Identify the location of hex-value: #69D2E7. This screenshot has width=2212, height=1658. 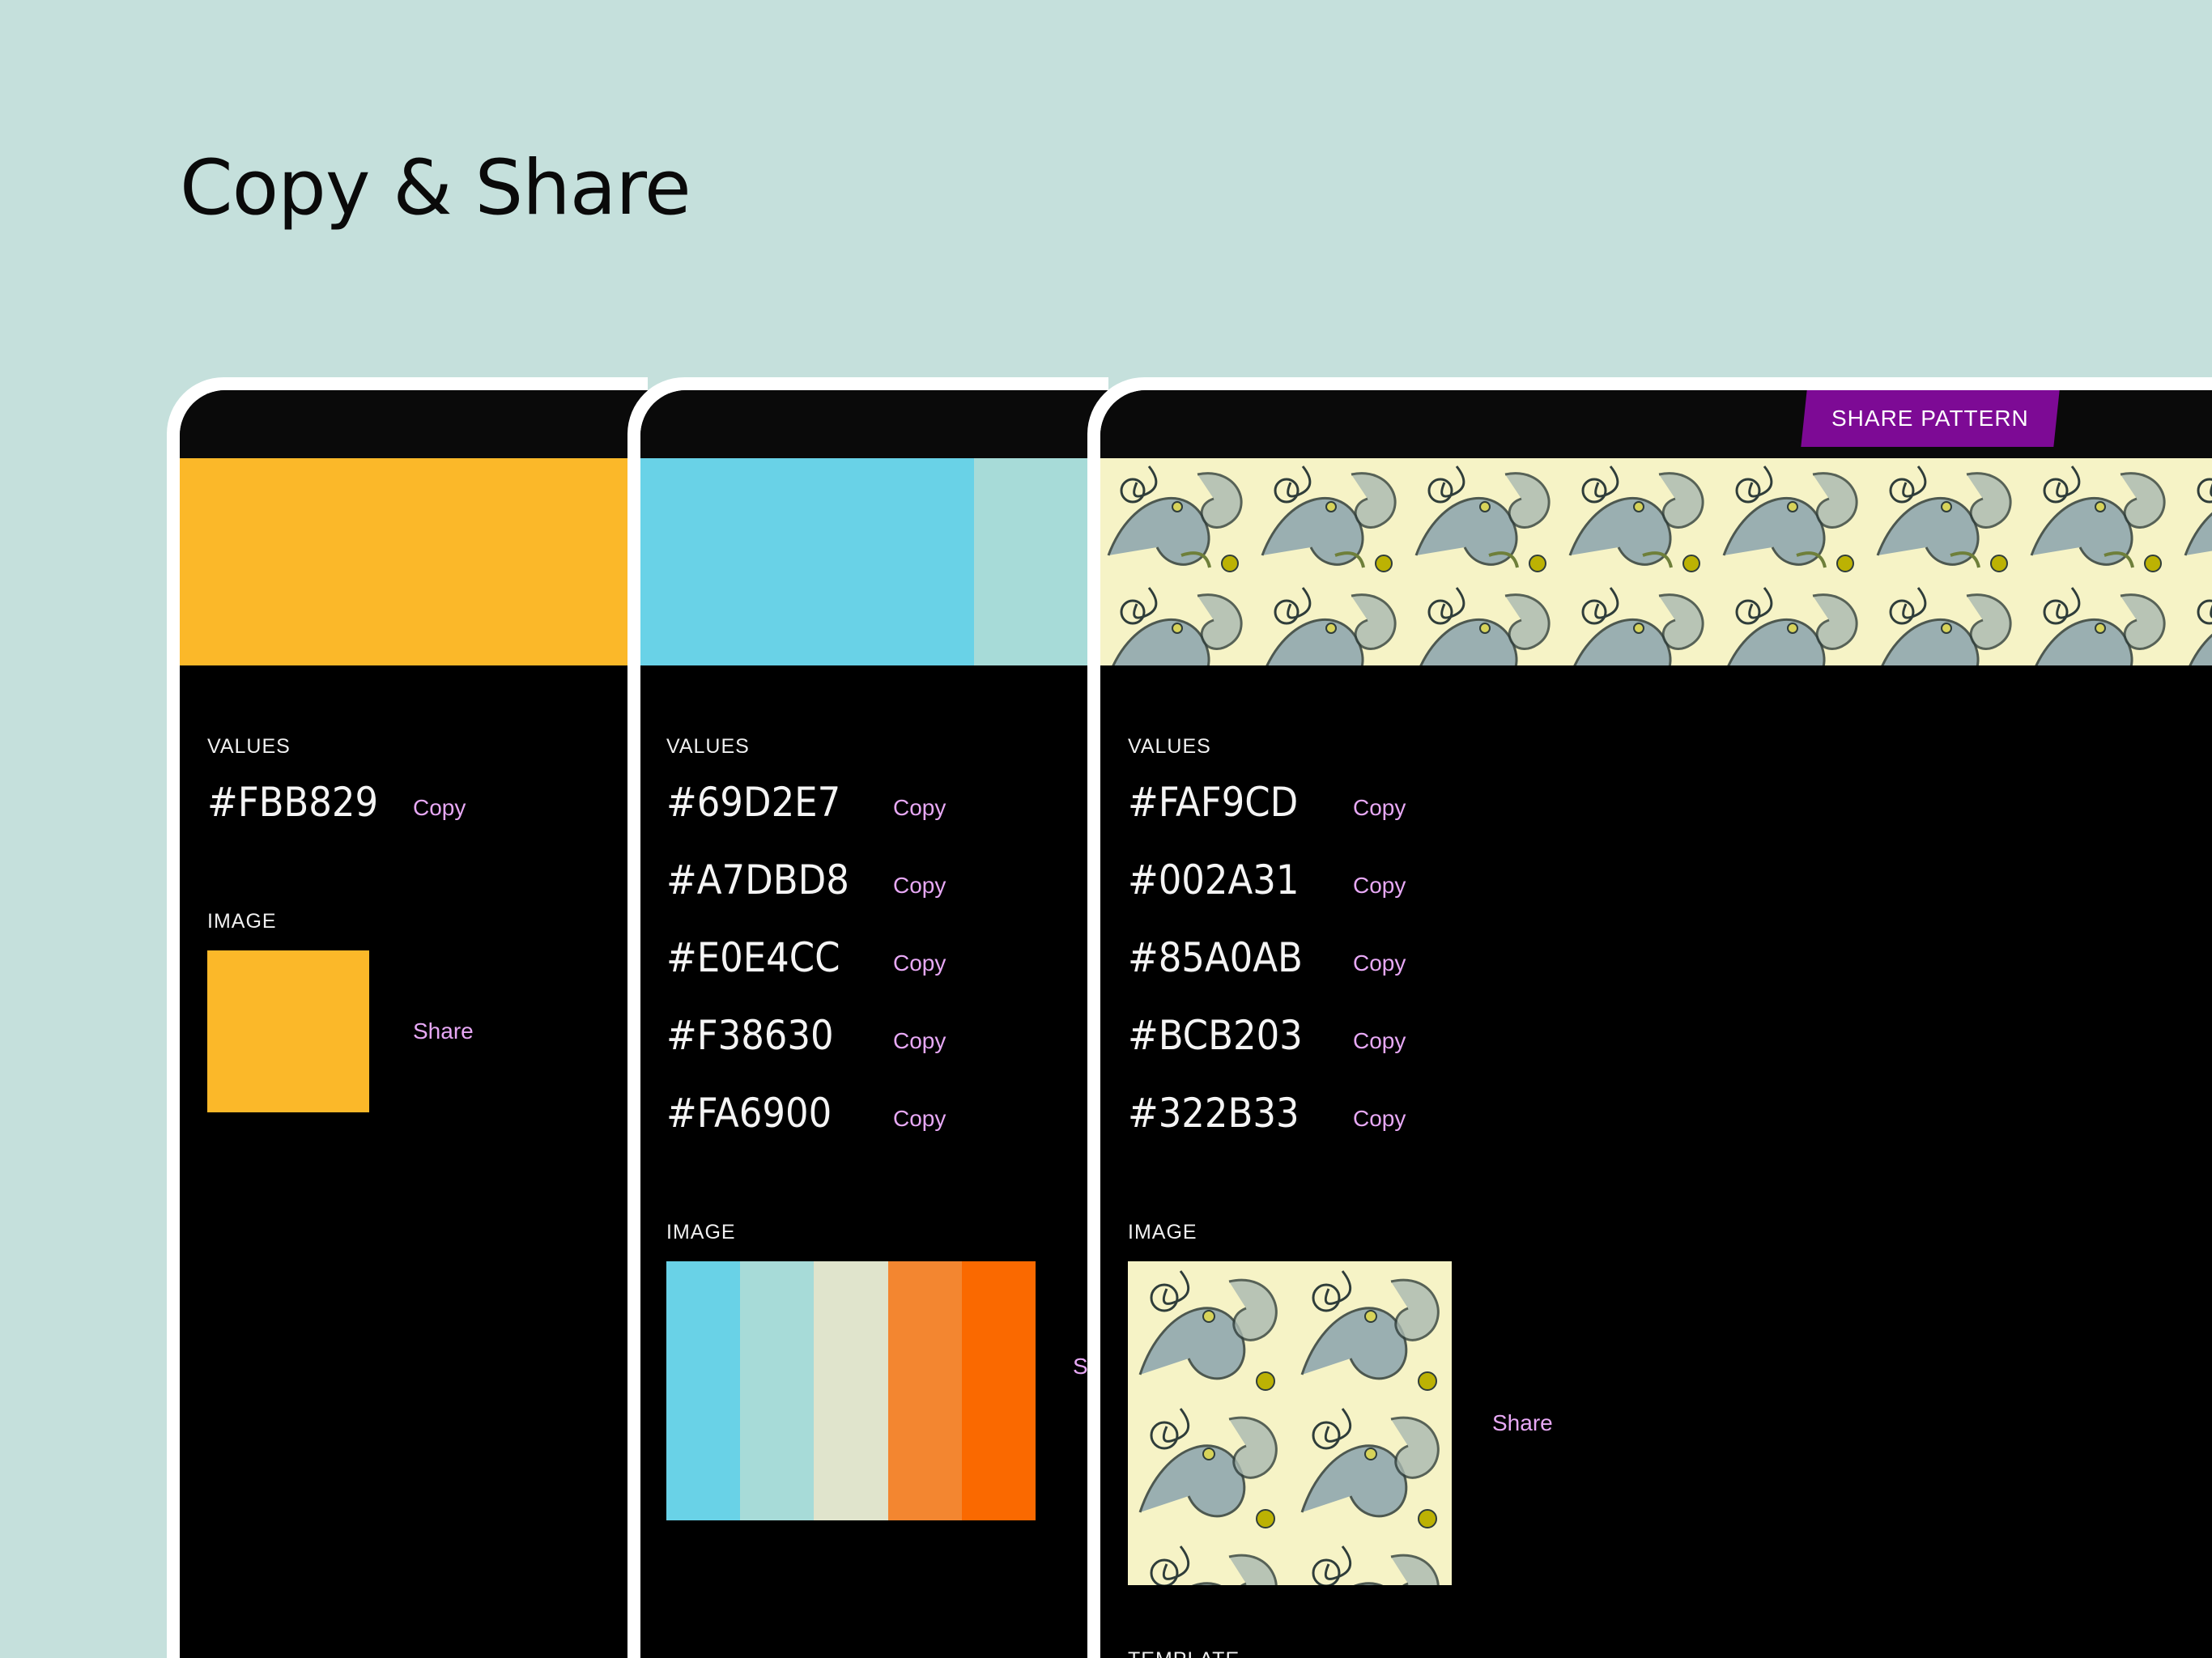
(753, 802).